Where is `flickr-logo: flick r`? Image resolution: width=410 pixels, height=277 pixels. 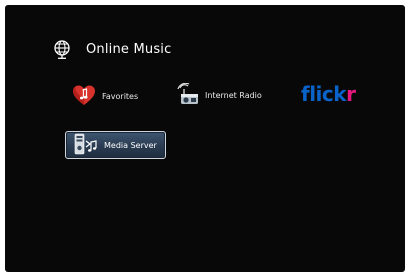
flickr-logo: flick r is located at coordinates (328, 94).